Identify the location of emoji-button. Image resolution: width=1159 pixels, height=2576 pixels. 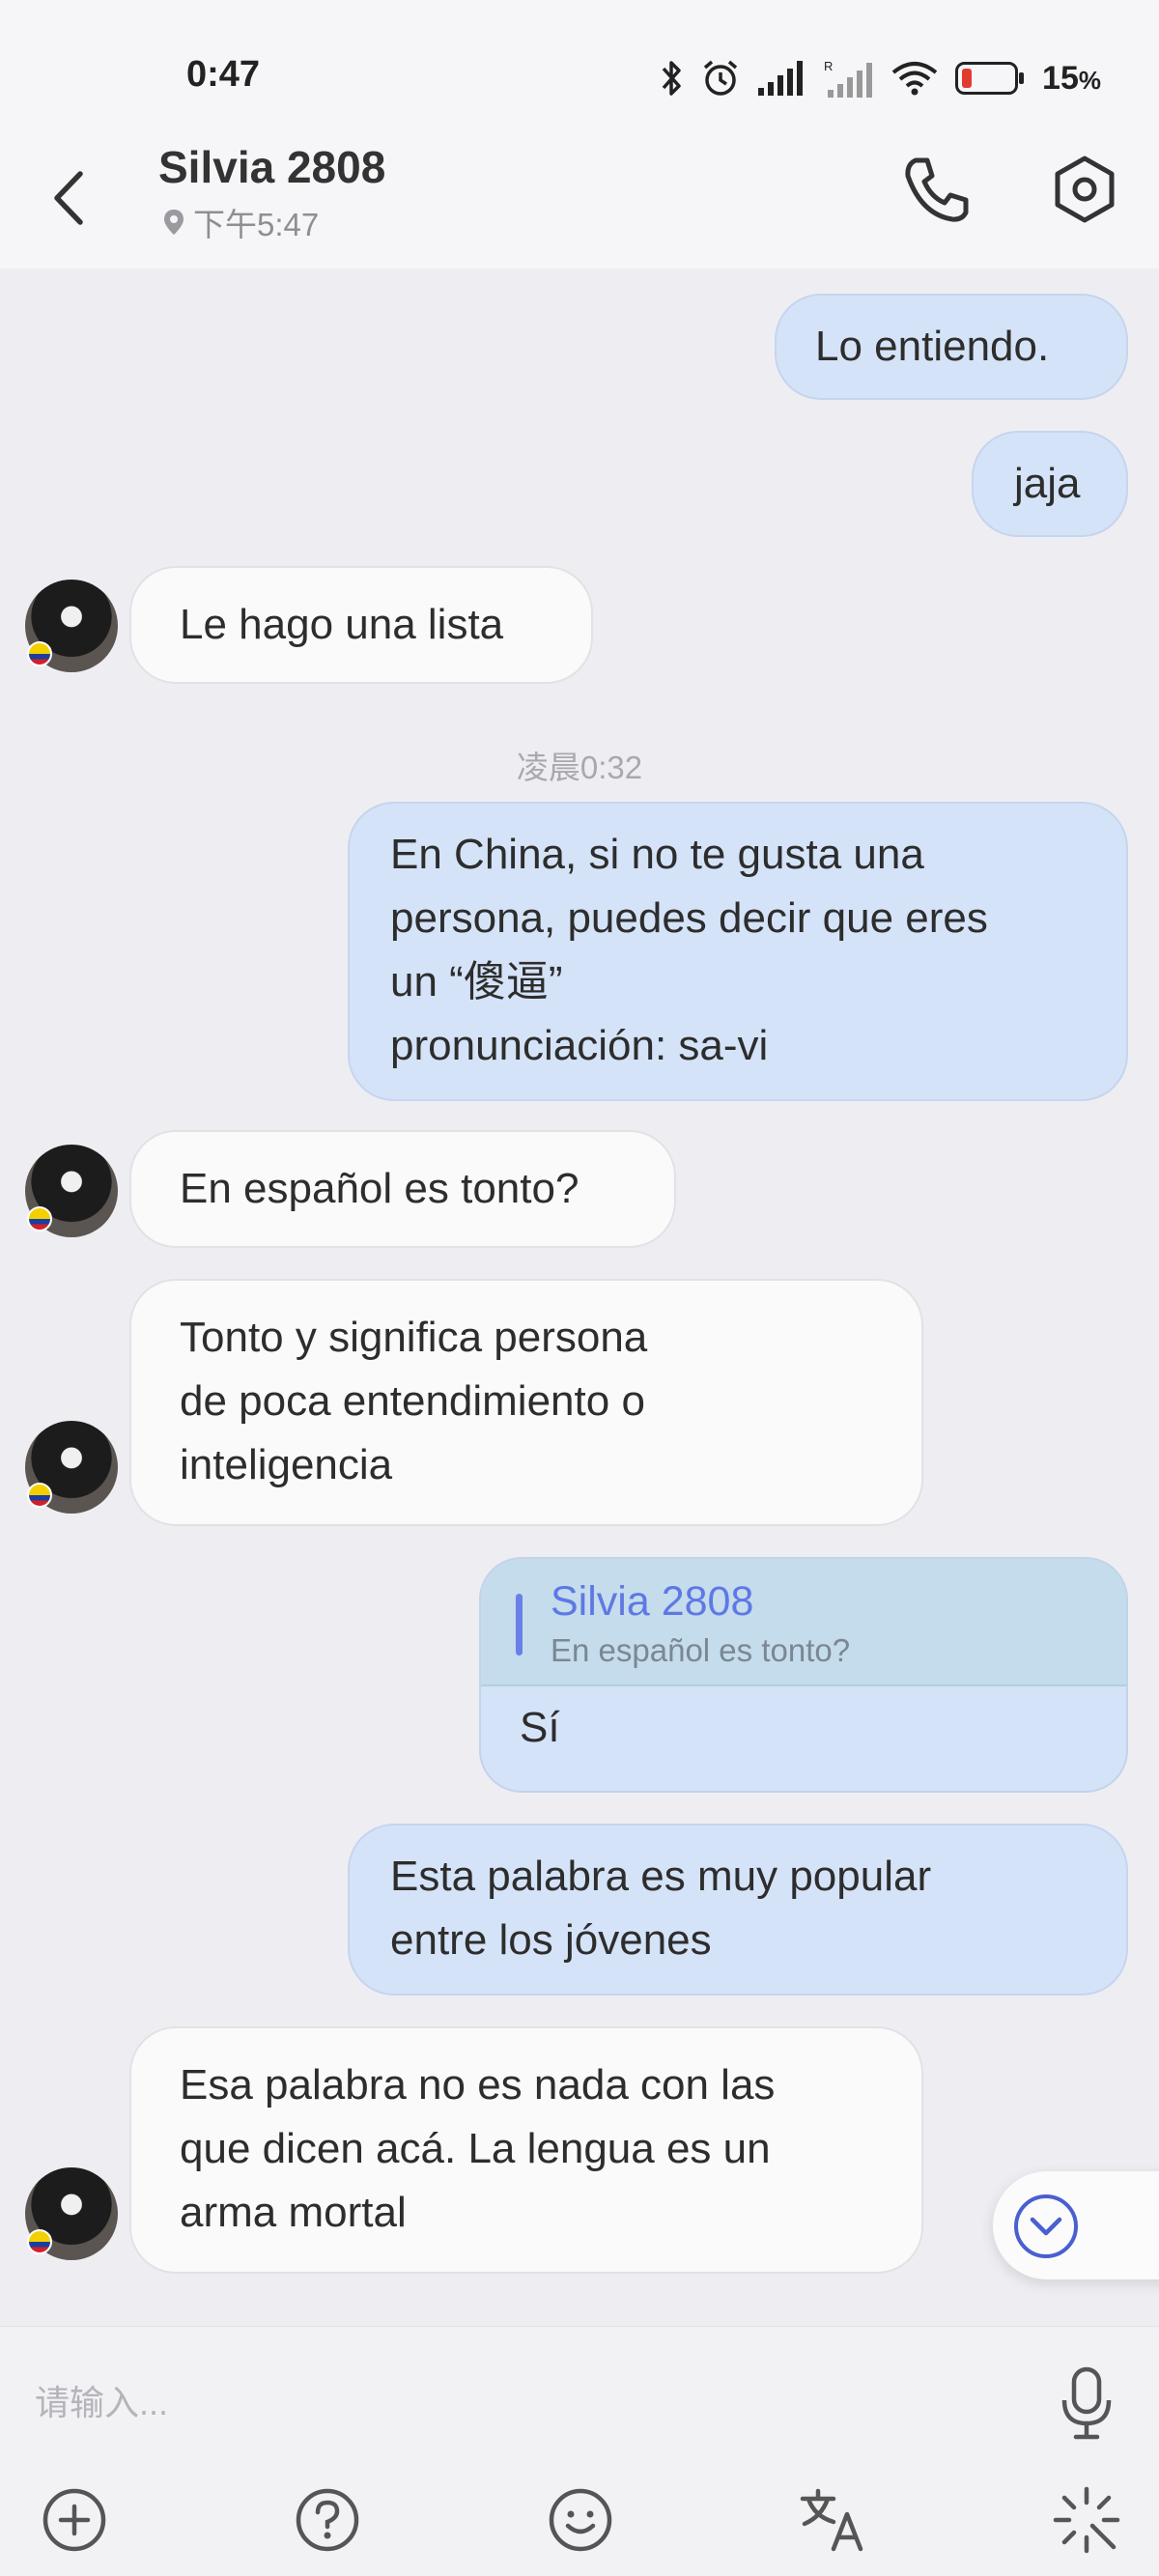
(580, 2520).